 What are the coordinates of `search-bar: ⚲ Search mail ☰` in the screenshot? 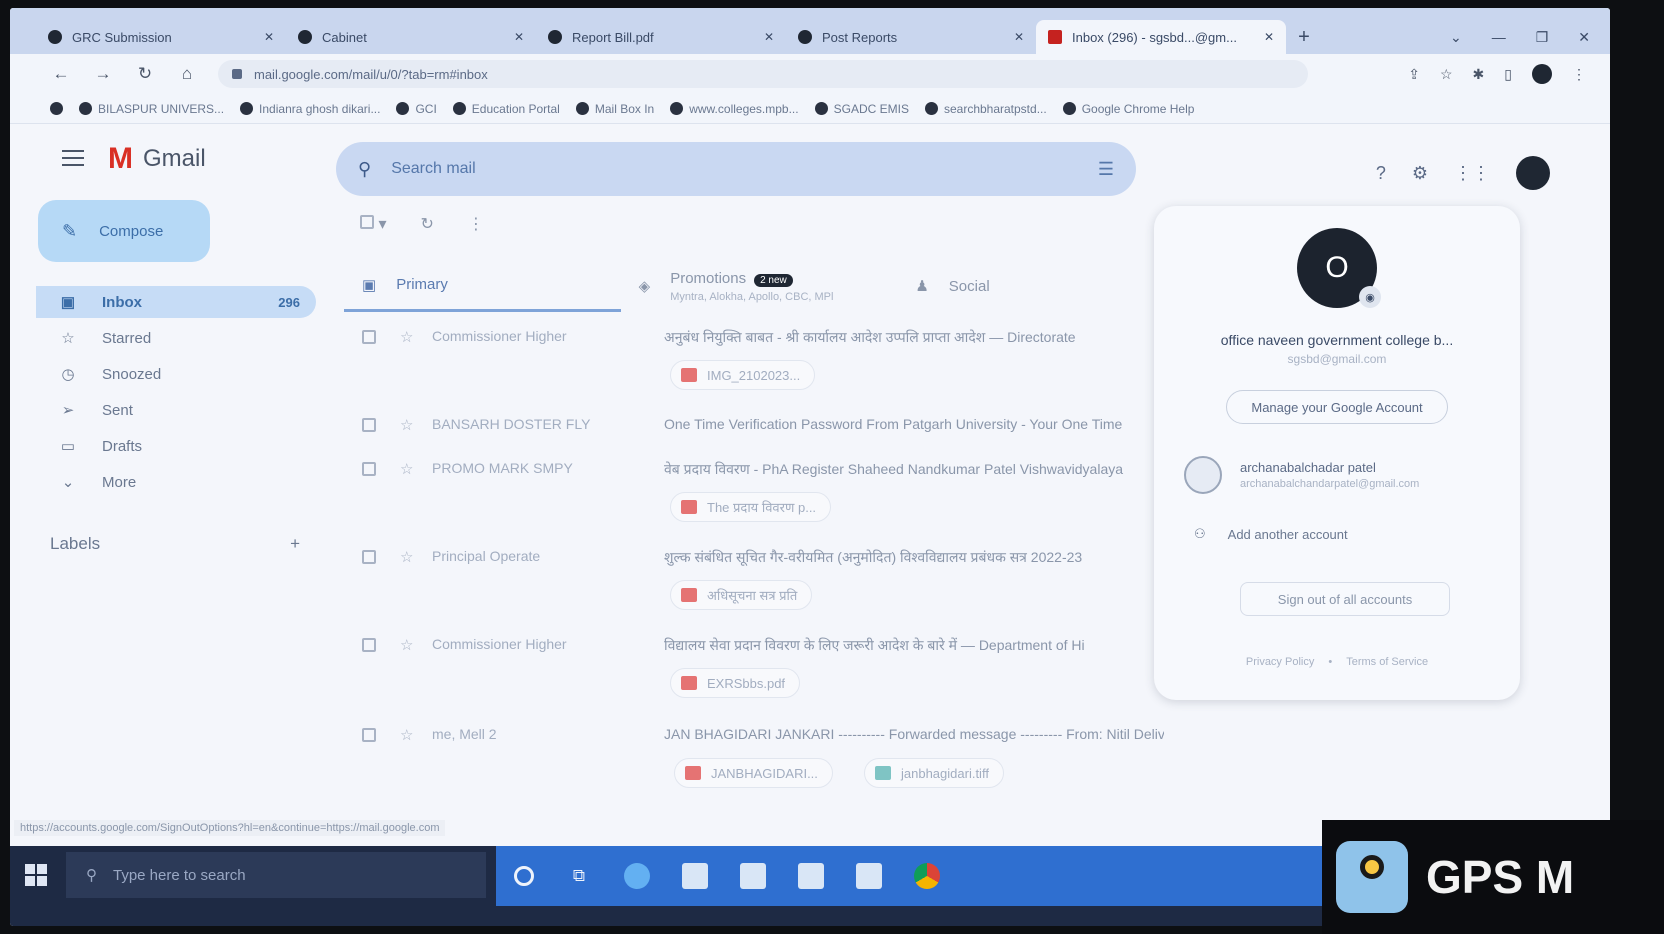 It's located at (736, 169).